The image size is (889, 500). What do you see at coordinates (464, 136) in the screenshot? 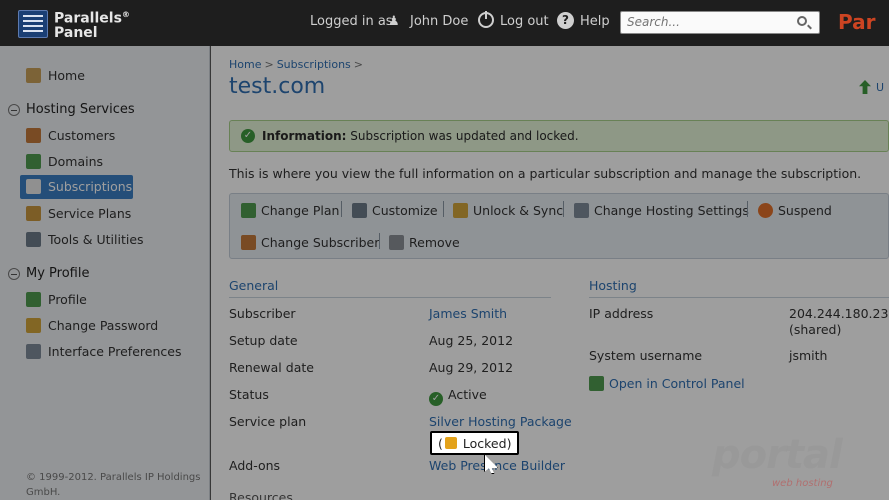
I see `info-message-body: Subscription was updated and locked.` at bounding box center [464, 136].